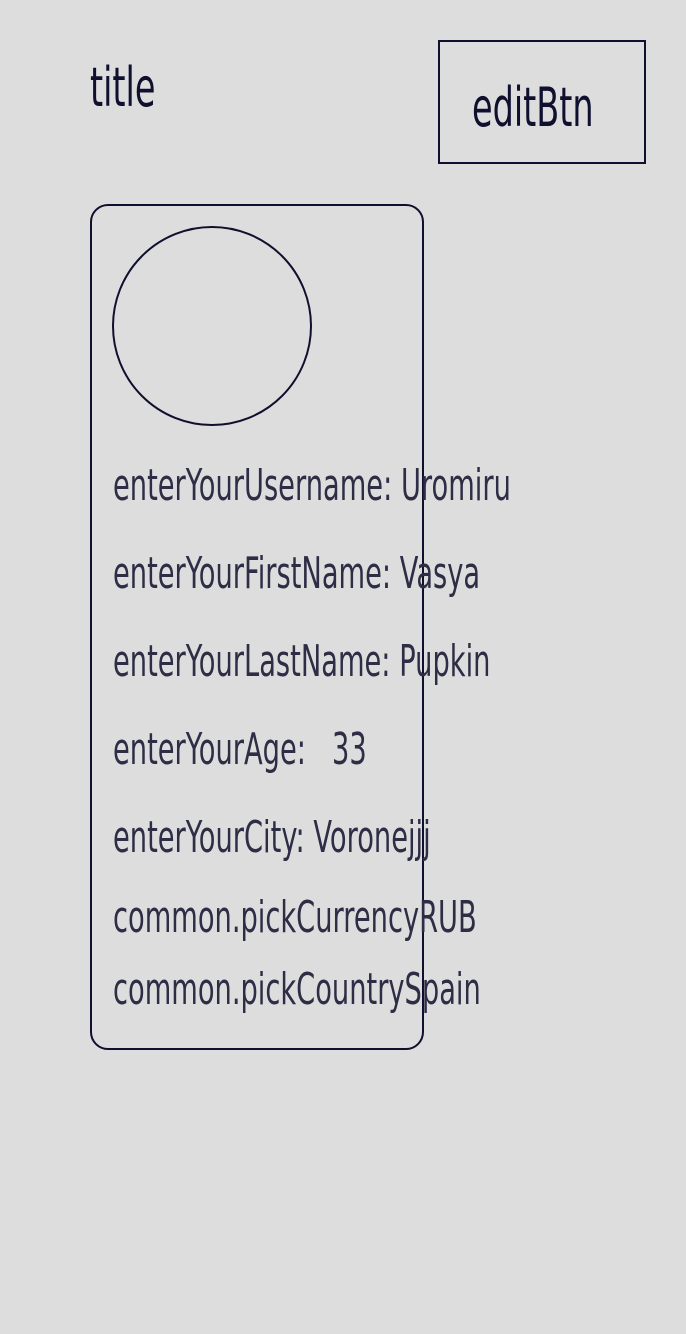 Image resolution: width=686 pixels, height=1334 pixels. I want to click on edit-button: editBtn, so click(542, 102).